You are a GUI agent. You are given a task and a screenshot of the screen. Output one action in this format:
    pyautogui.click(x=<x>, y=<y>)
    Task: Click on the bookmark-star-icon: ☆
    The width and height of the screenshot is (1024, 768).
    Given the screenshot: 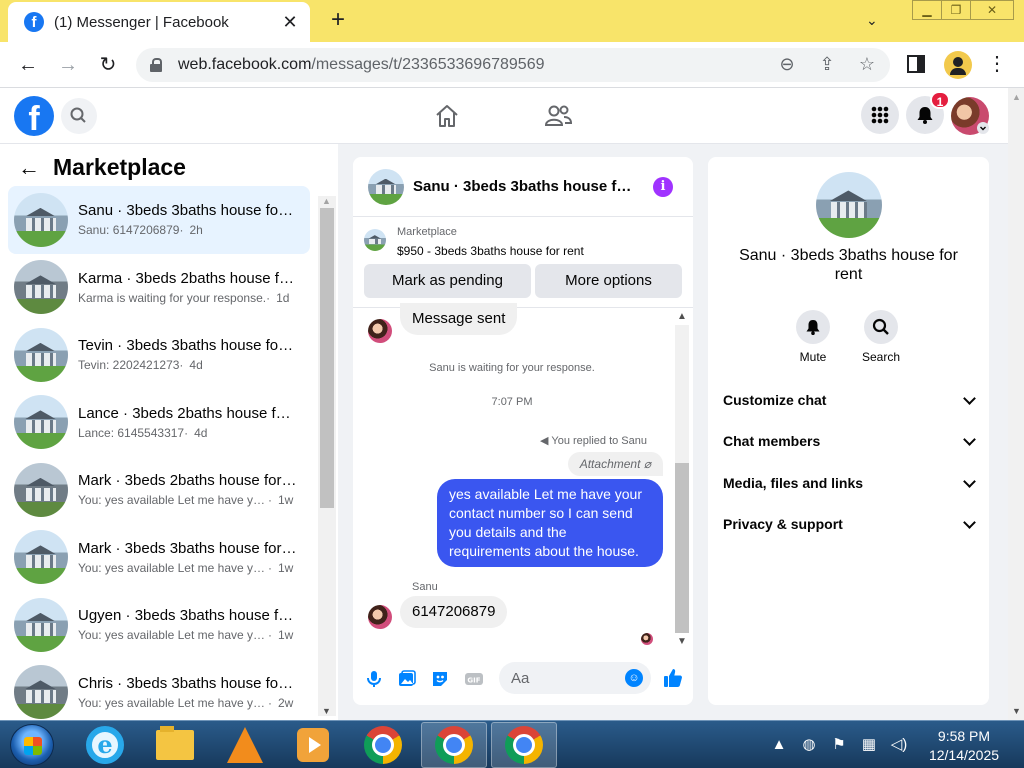 What is the action you would take?
    pyautogui.click(x=867, y=64)
    